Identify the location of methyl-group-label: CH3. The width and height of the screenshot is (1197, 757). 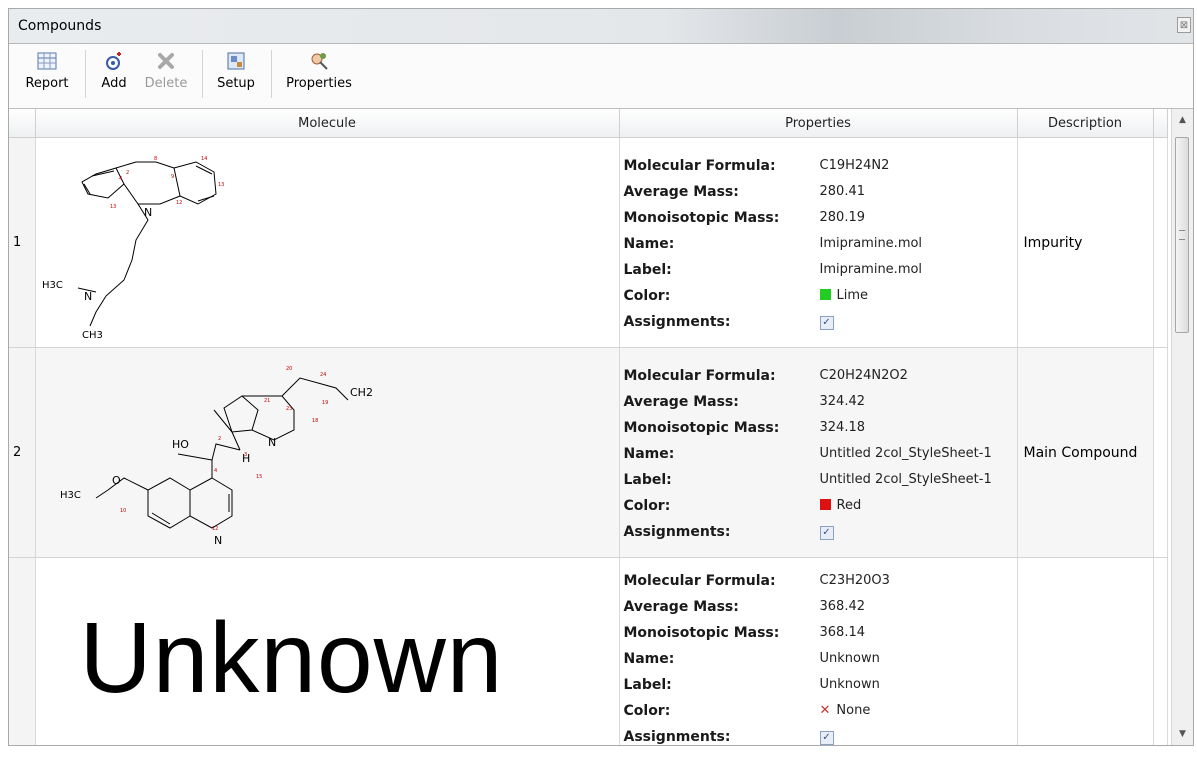
(92, 335).